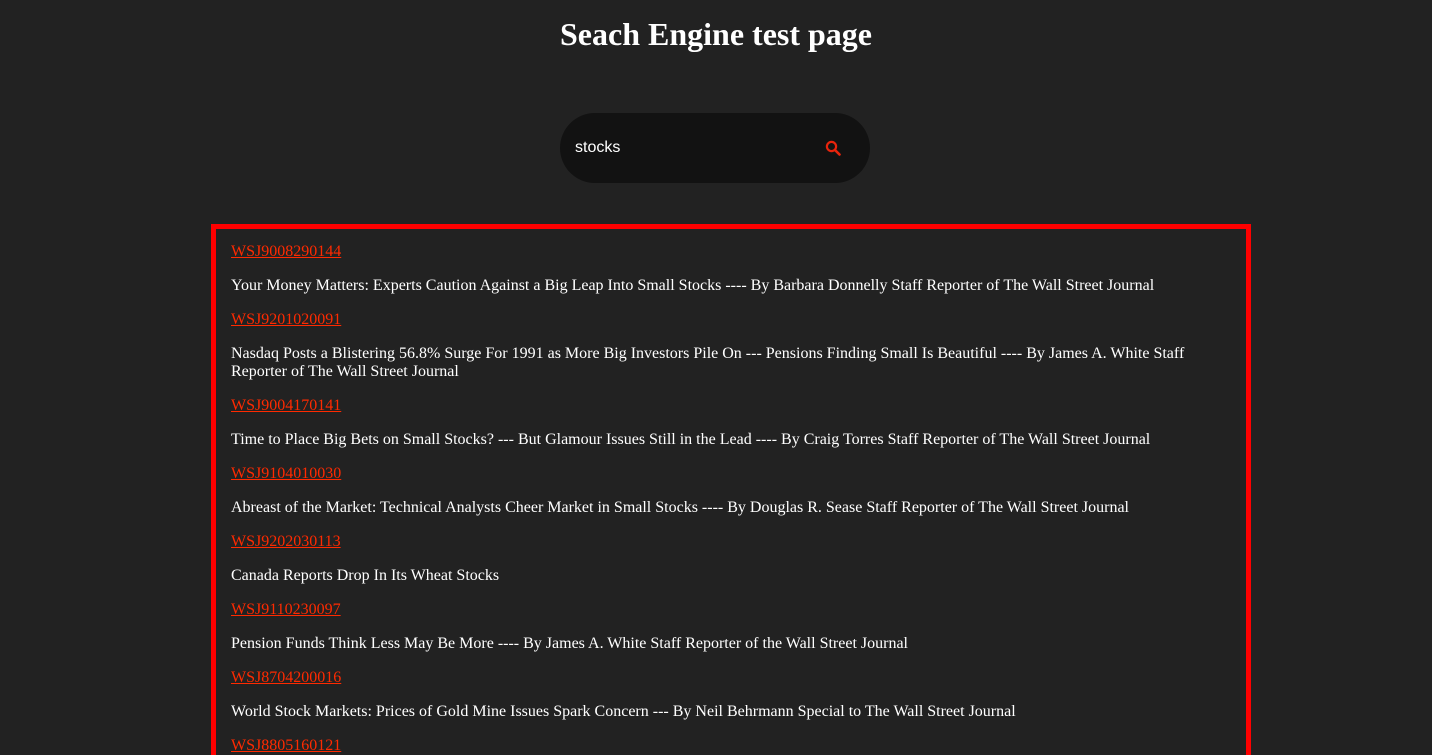 The height and width of the screenshot is (755, 1432). Describe the element at coordinates (365, 575) in the screenshot. I see `result-title: Canada Reports Drop In Its Wheat Stocks` at that location.